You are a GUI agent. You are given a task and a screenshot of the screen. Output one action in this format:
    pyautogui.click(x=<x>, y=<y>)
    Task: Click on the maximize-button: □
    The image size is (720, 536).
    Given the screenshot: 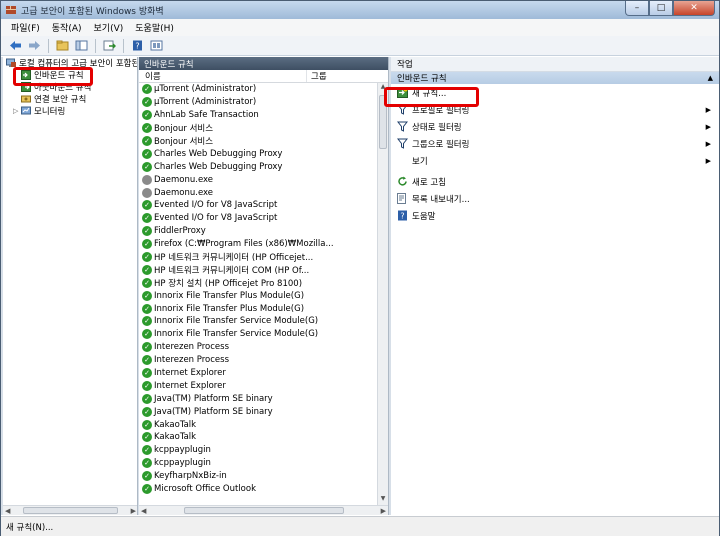 What is the action you would take?
    pyautogui.click(x=661, y=8)
    